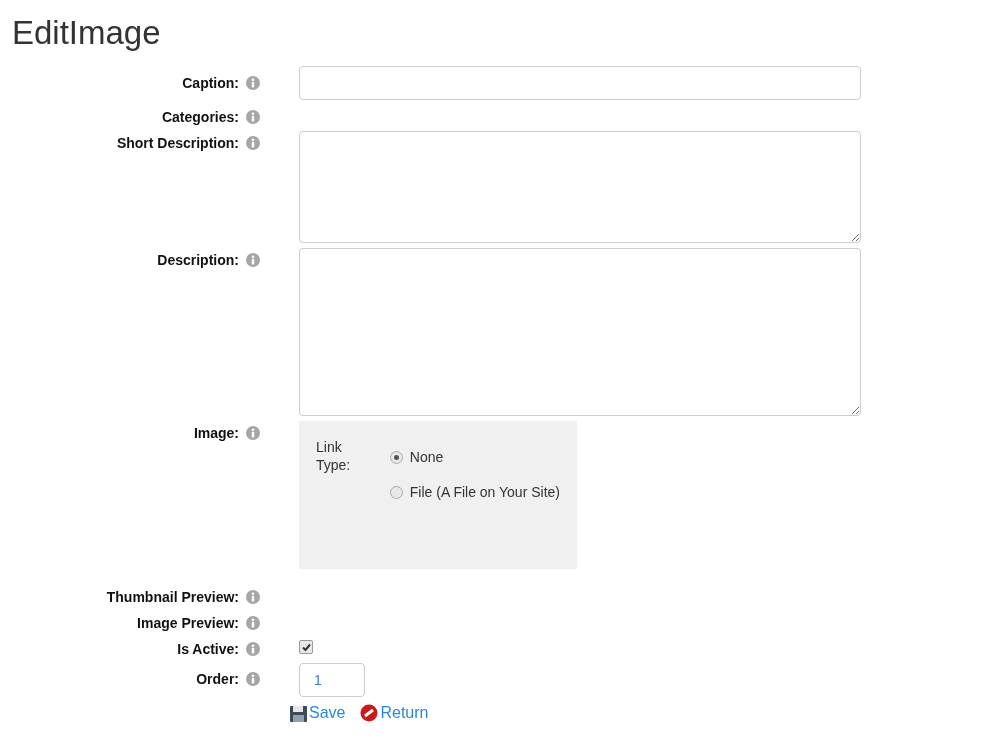 The width and height of the screenshot is (1005, 755). I want to click on order-input: 1, so click(332, 680).